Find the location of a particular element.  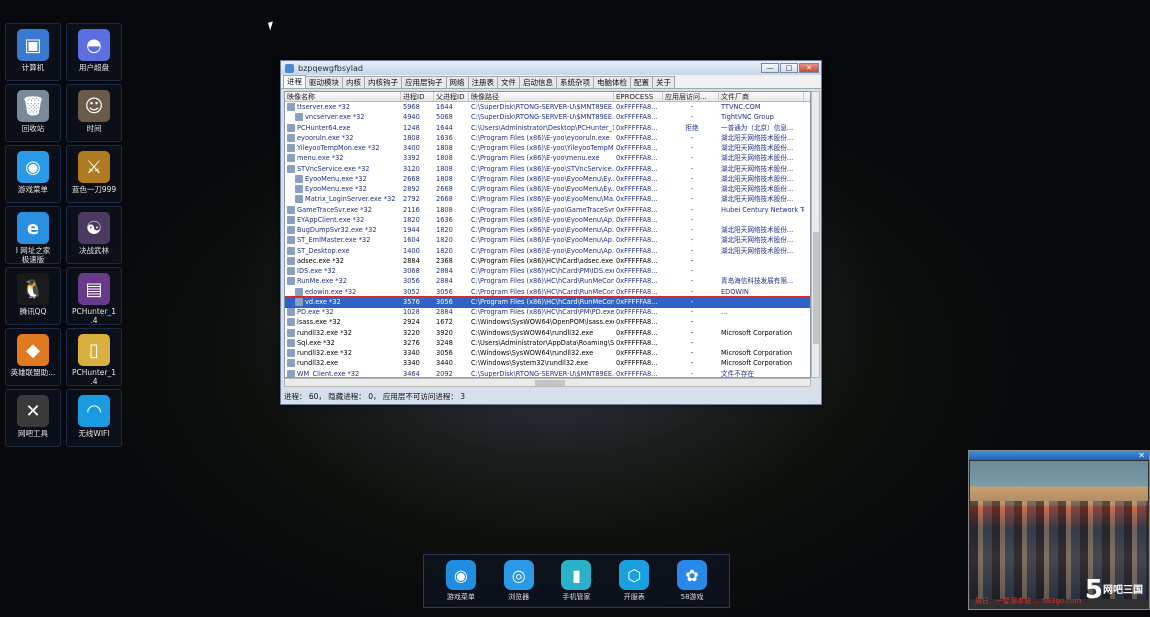

process-name: Sql.exe *32 is located at coordinates (316, 342).